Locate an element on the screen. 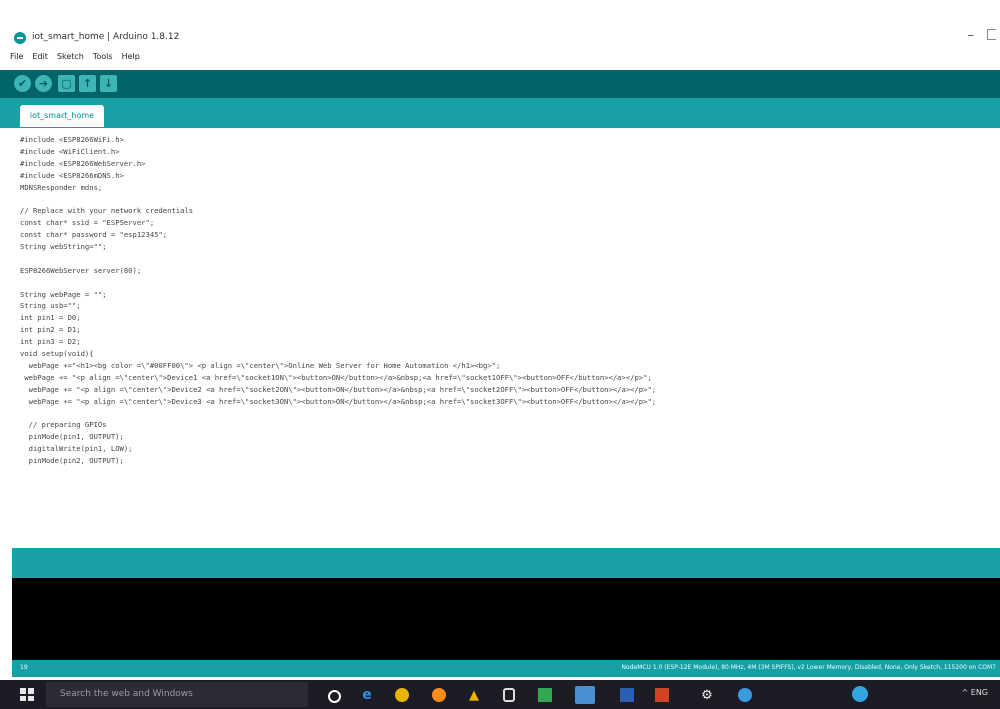 Image resolution: width=1000 pixels, height=709 pixels. code-line: #include <ESP8266WiFi.h> is located at coordinates (72, 139).